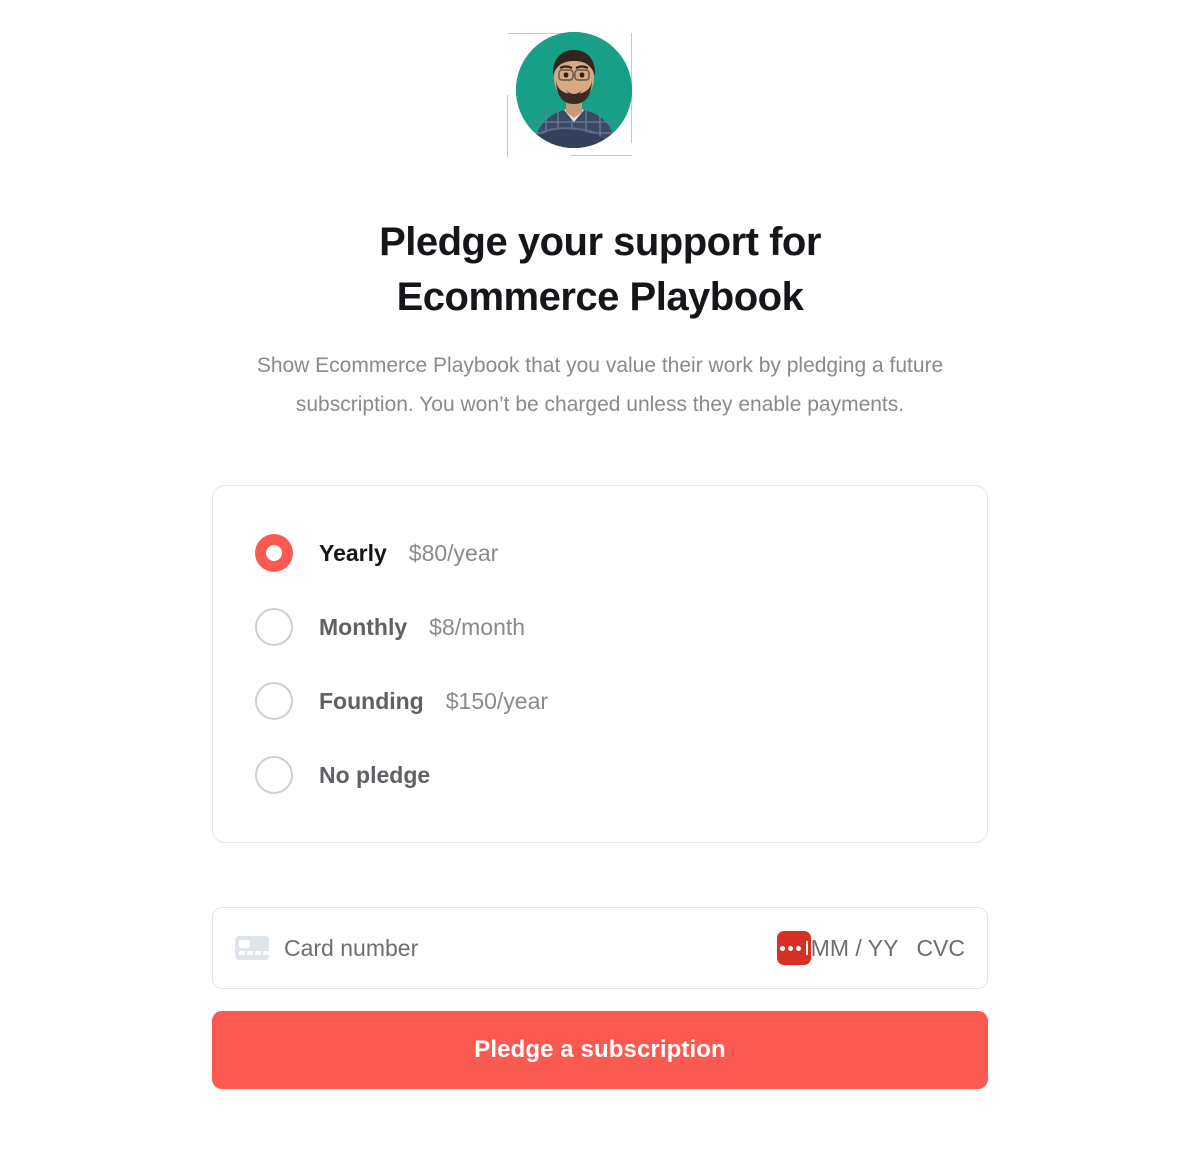 The height and width of the screenshot is (1173, 1200). I want to click on expiry-cvc-group: MM / YY CVC, so click(888, 948).